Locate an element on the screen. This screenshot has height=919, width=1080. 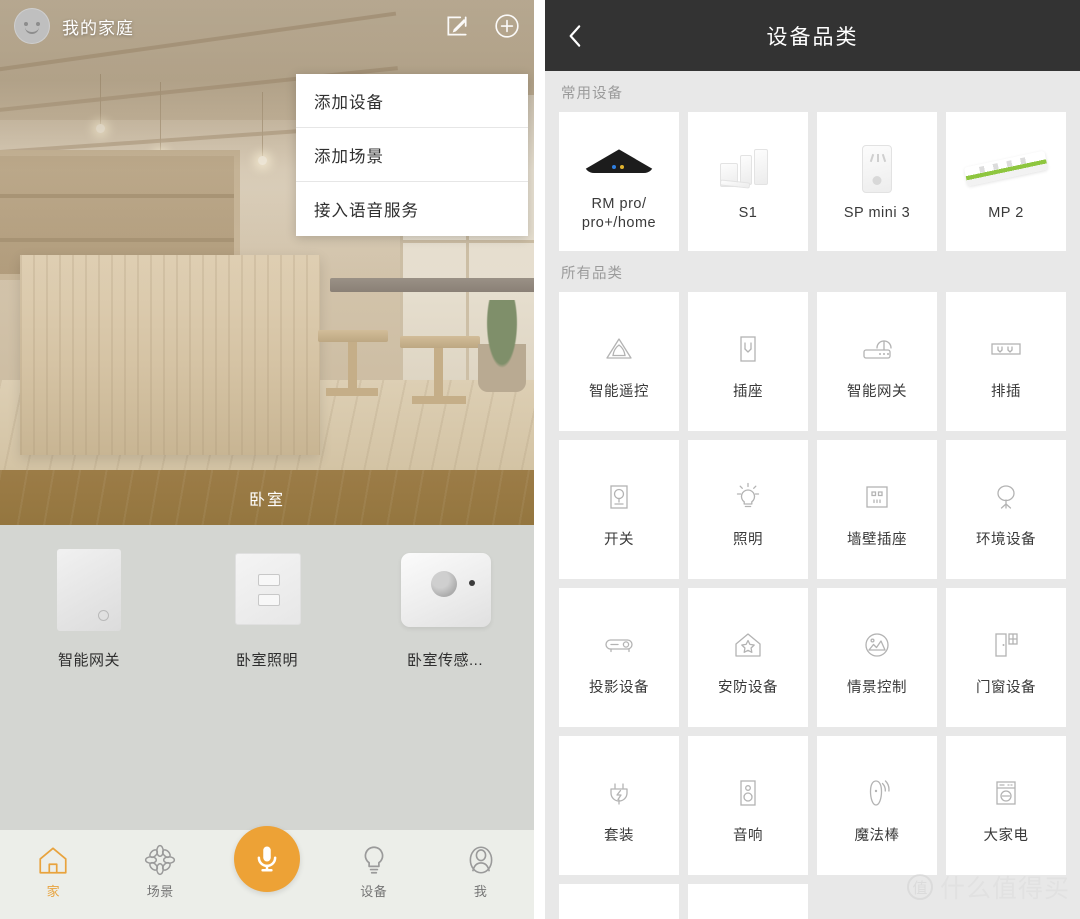
category-card-bundle: 套装 is located at coordinates (619, 805).